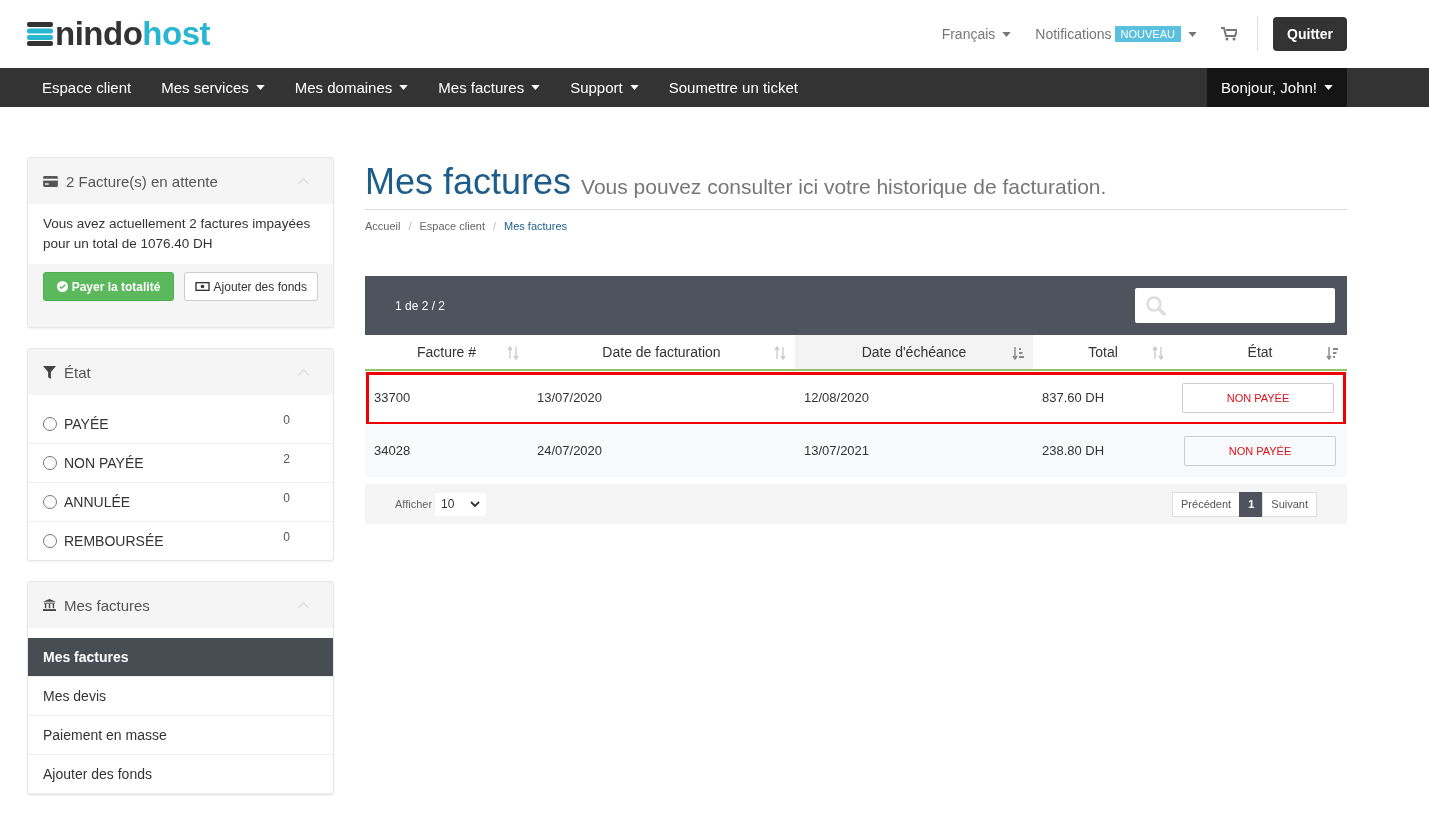 This screenshot has width=1429, height=826. Describe the element at coordinates (78, 372) in the screenshot. I see `panel-title: État` at that location.